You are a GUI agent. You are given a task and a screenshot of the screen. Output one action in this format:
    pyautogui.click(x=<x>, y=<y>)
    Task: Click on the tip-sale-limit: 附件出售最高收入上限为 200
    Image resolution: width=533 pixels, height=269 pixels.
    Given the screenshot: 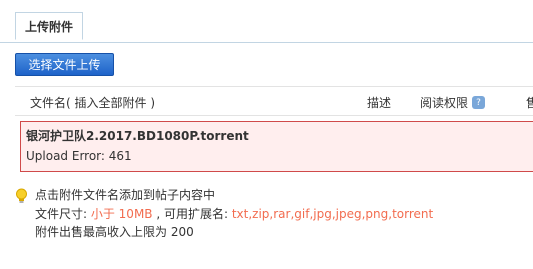 What is the action you would take?
    pyautogui.click(x=114, y=232)
    